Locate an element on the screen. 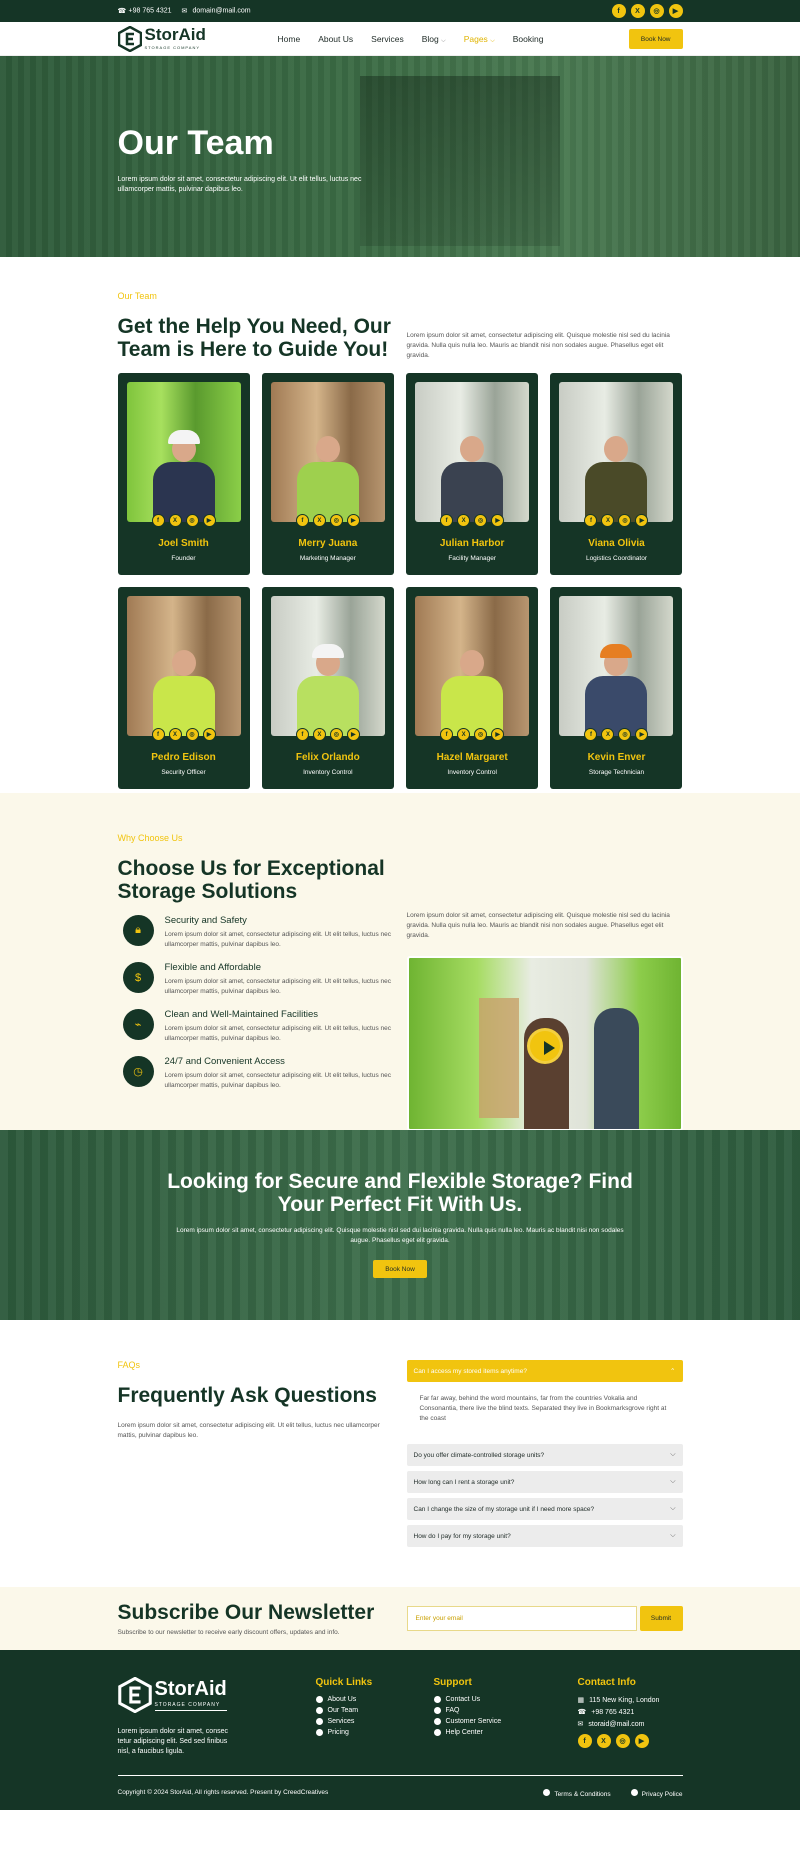 The width and height of the screenshot is (800, 1852). footer-link: Contact Us is located at coordinates (505, 1699).